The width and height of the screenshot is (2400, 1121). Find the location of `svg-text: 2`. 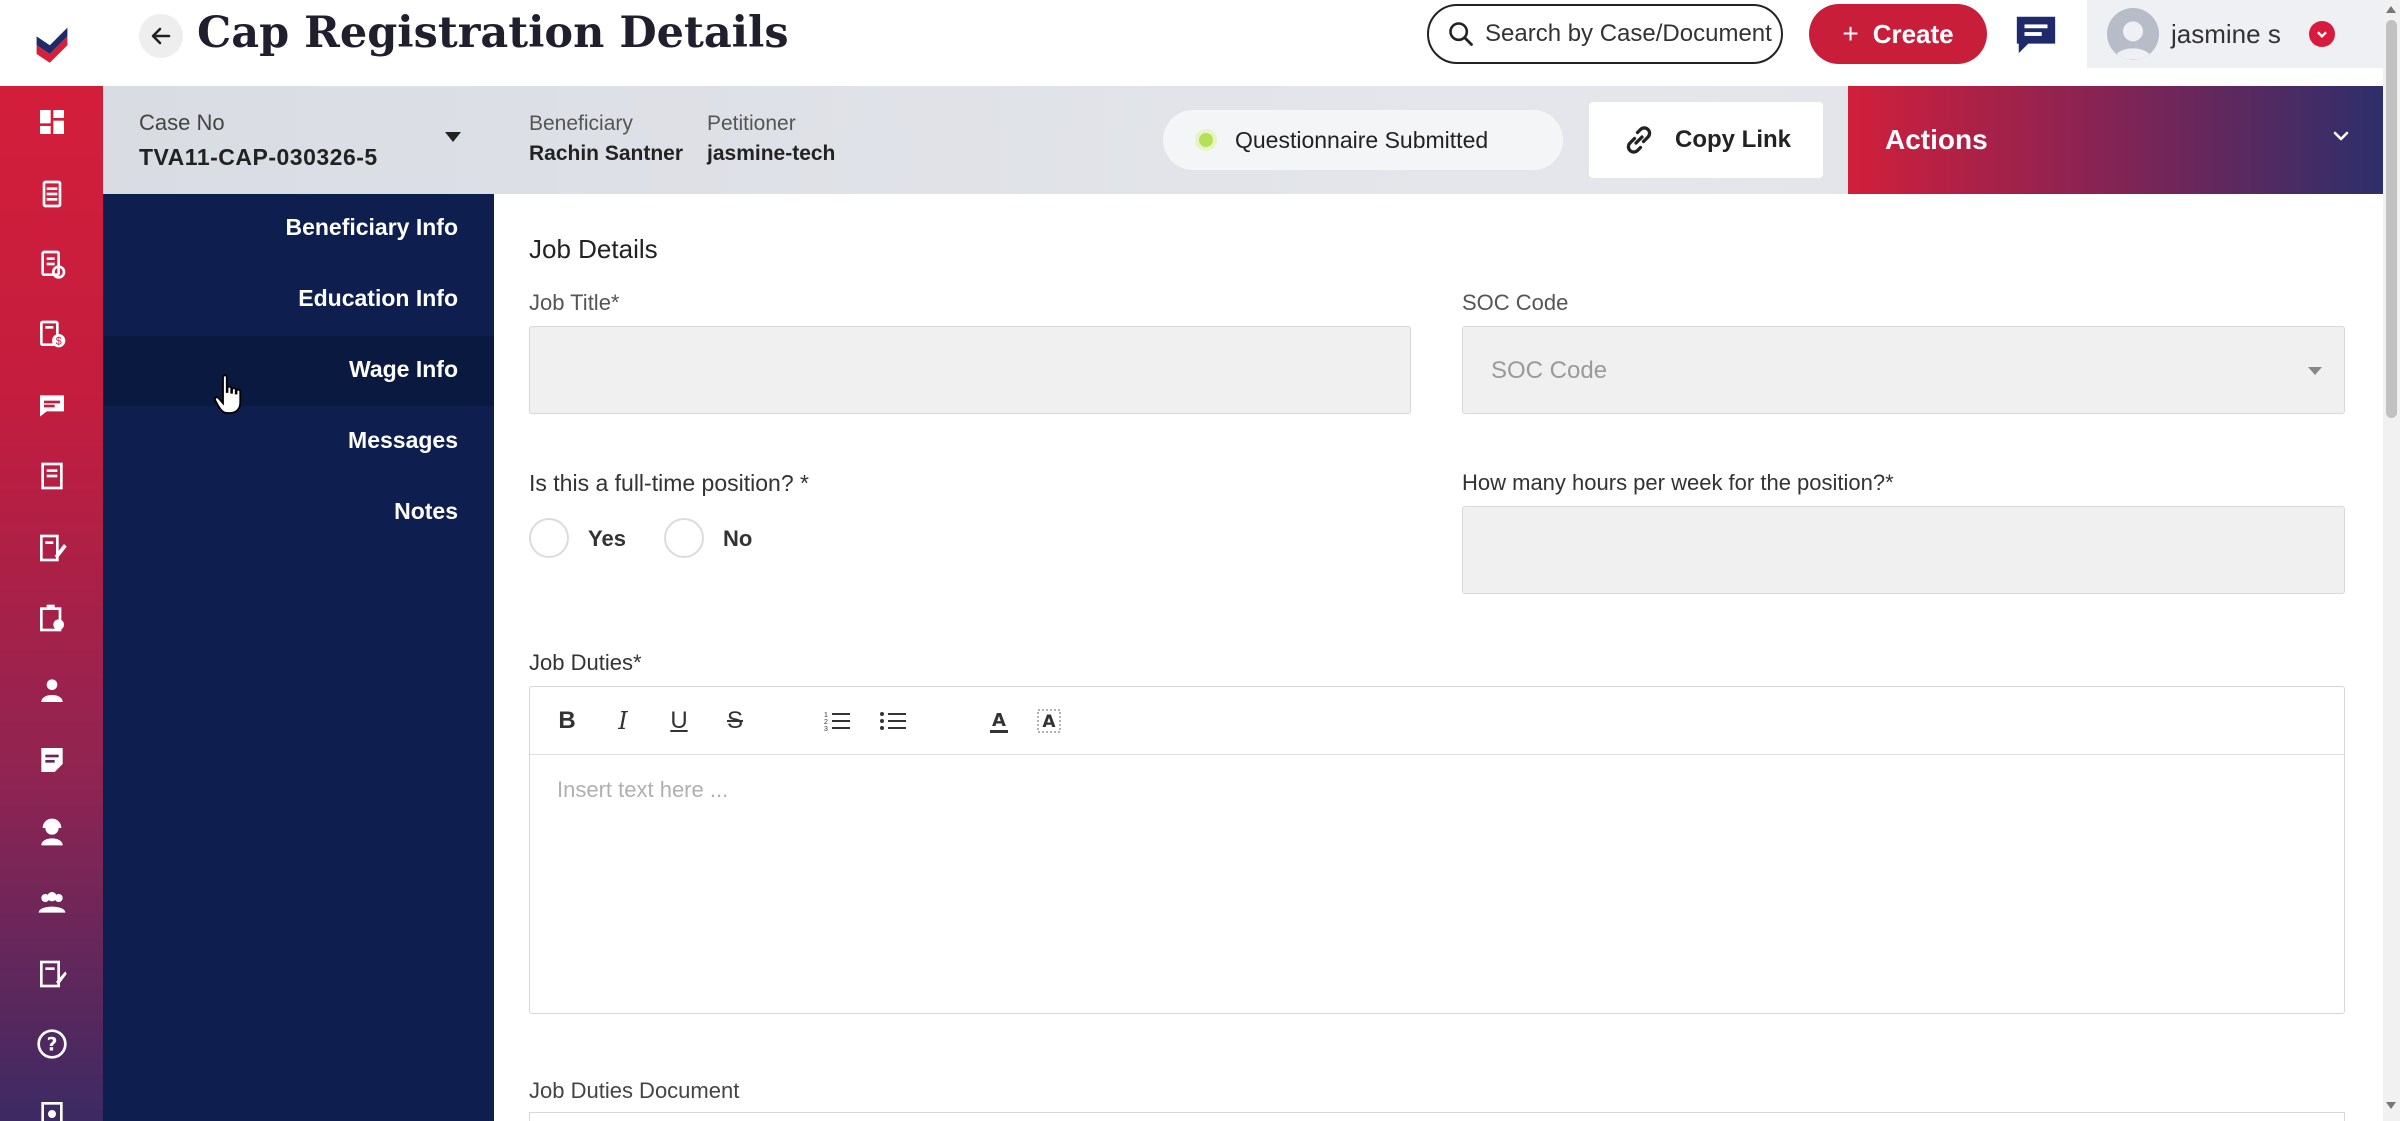

svg-text: 2 is located at coordinates (826, 722).